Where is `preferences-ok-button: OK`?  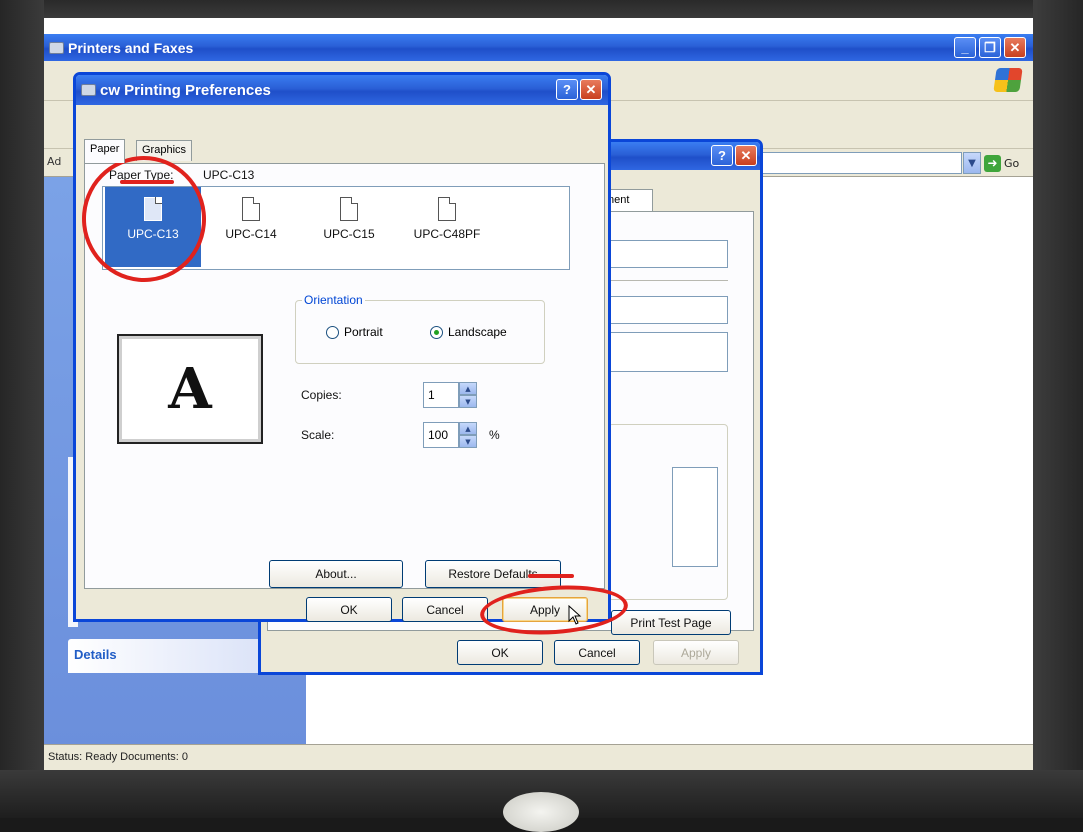
preferences-ok-button: OK is located at coordinates (349, 609).